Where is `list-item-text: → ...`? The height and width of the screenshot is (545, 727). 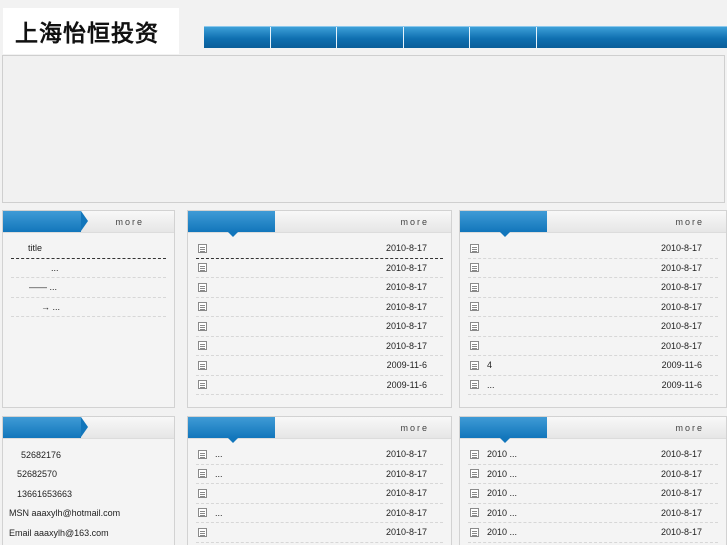 list-item-text: → ... is located at coordinates (51, 306).